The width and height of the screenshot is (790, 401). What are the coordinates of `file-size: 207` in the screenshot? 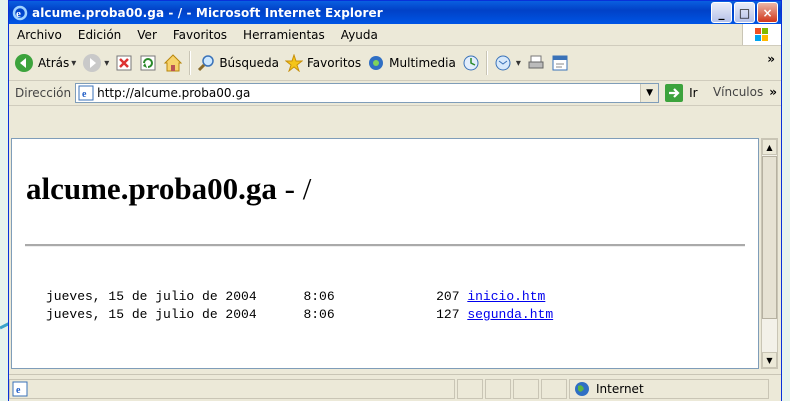 It's located at (448, 296).